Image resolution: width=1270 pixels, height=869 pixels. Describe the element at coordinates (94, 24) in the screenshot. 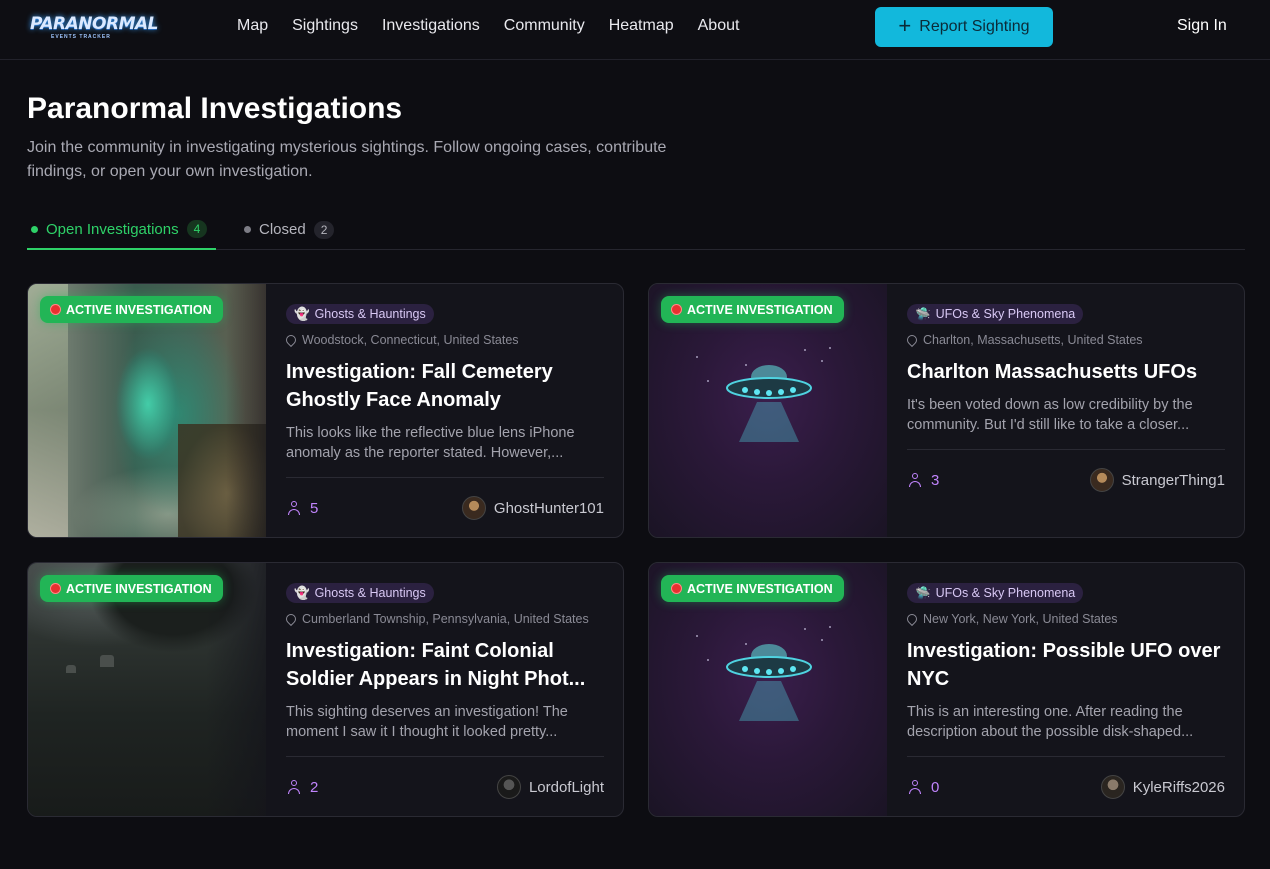

I see `logo-wordmark: PARANORMAL` at that location.